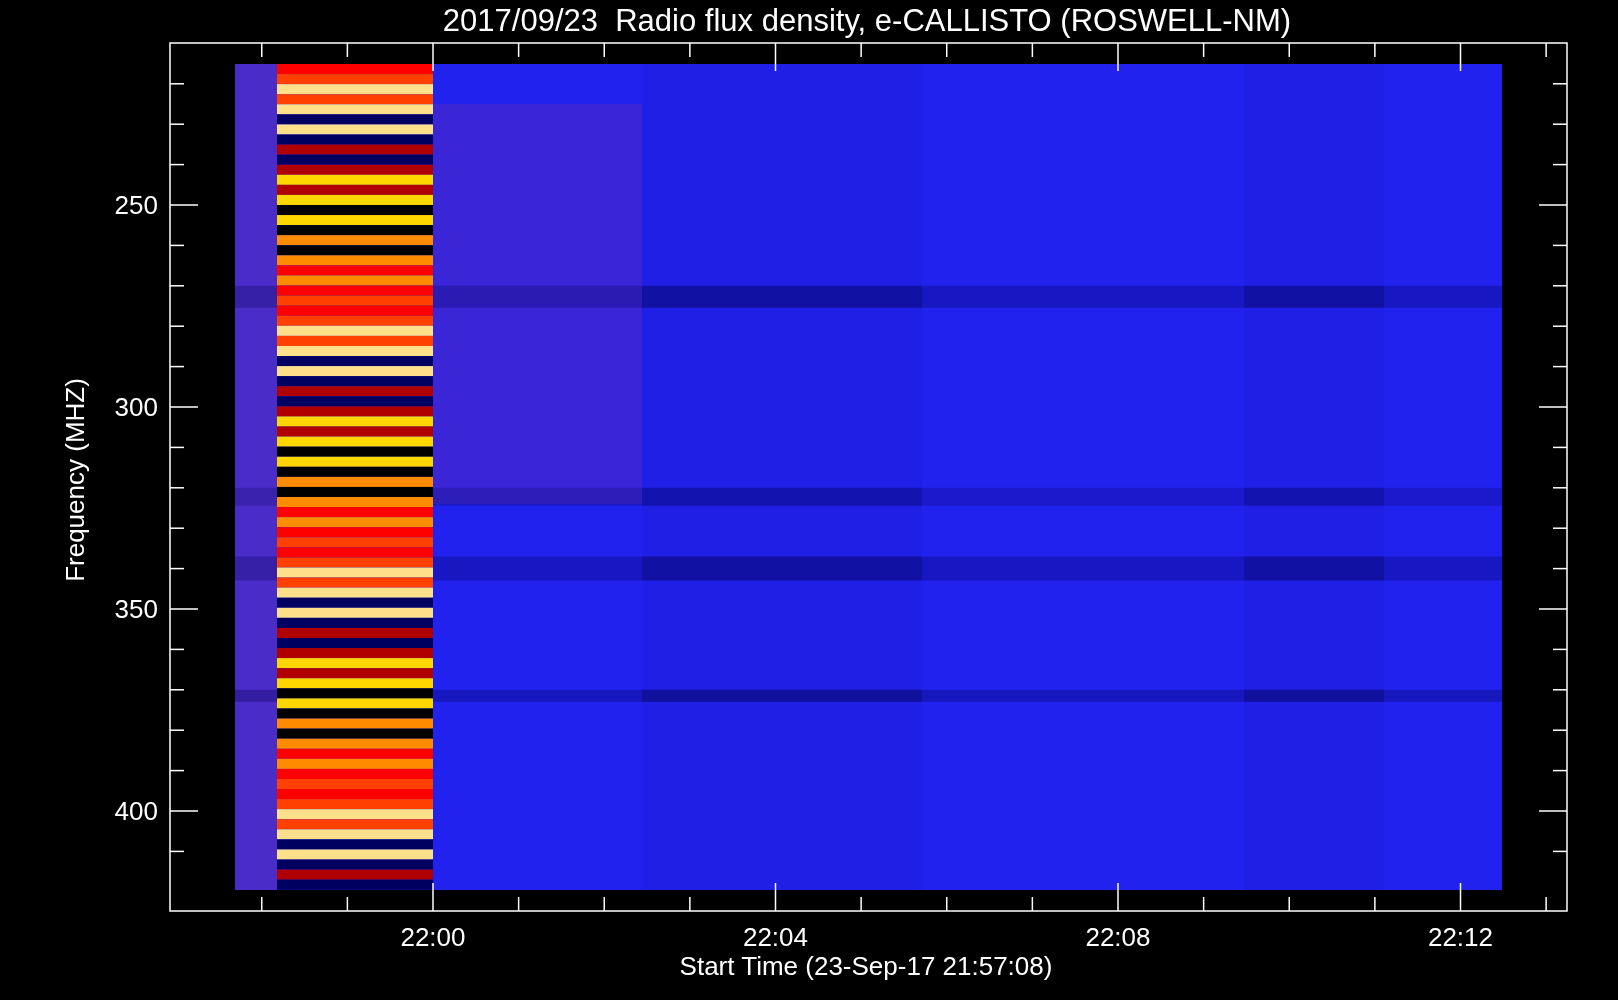  What do you see at coordinates (136, 407) in the screenshot?
I see `y-tick-label: 300` at bounding box center [136, 407].